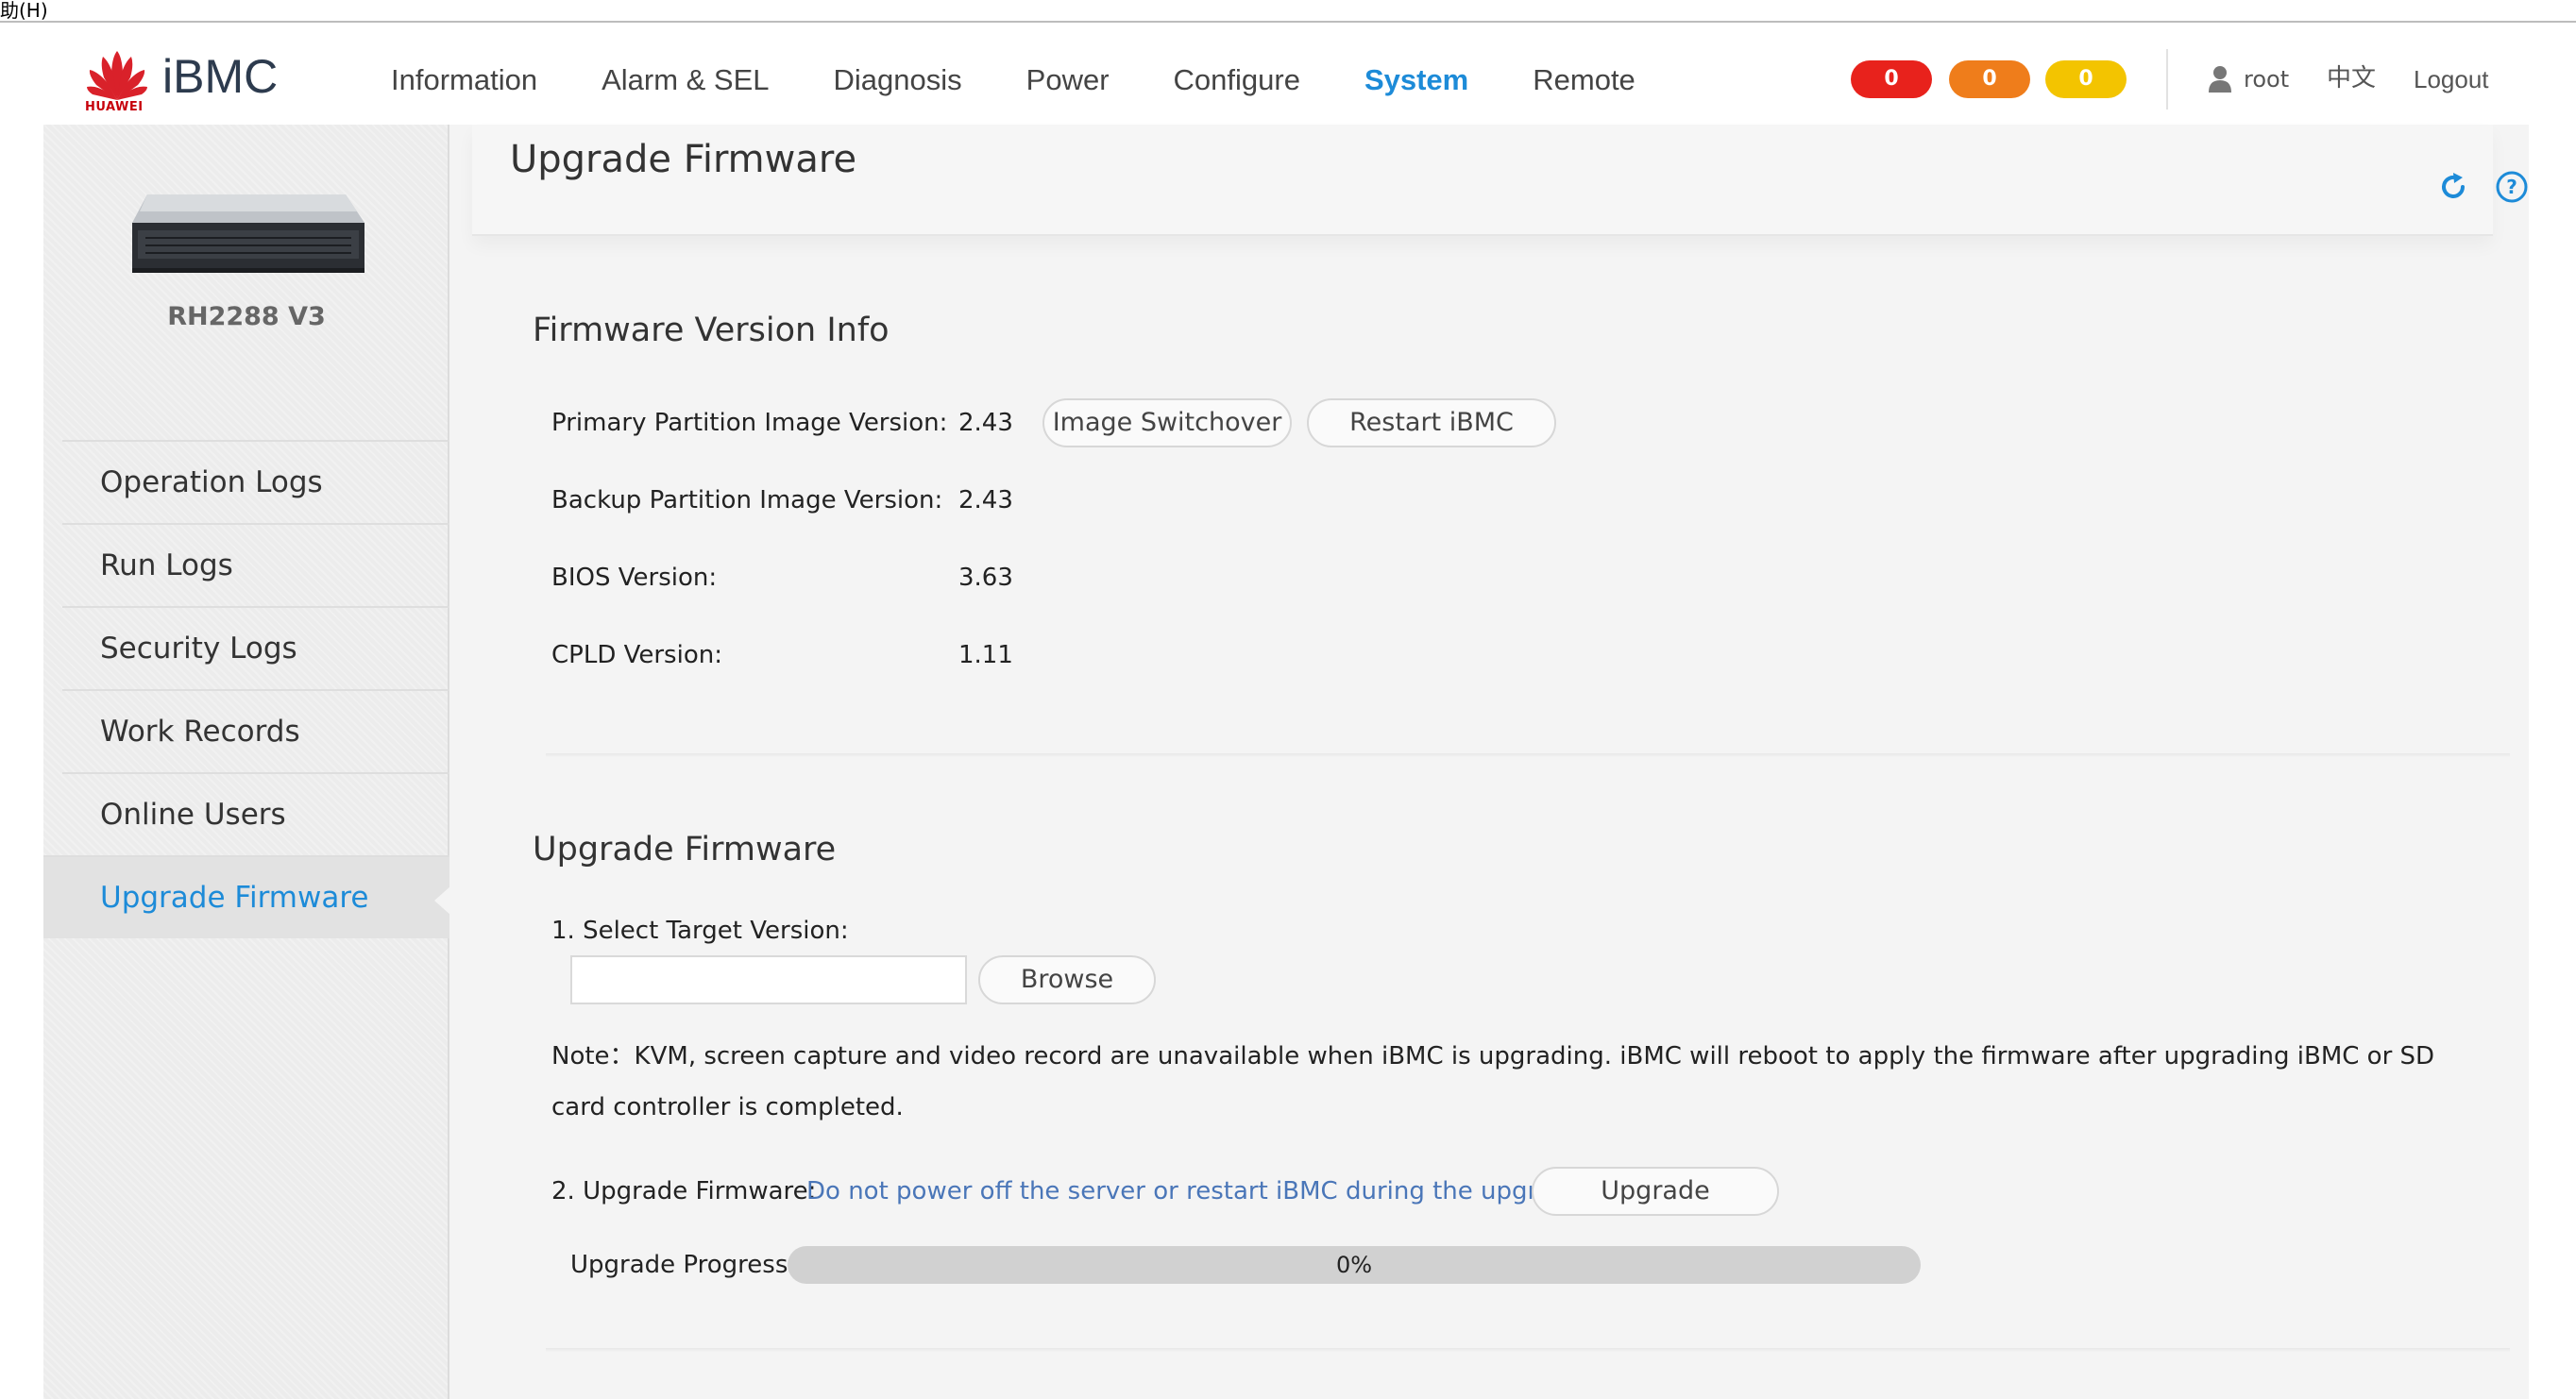 The height and width of the screenshot is (1399, 2576). I want to click on page-title: Upgrade Firmware, so click(683, 159).